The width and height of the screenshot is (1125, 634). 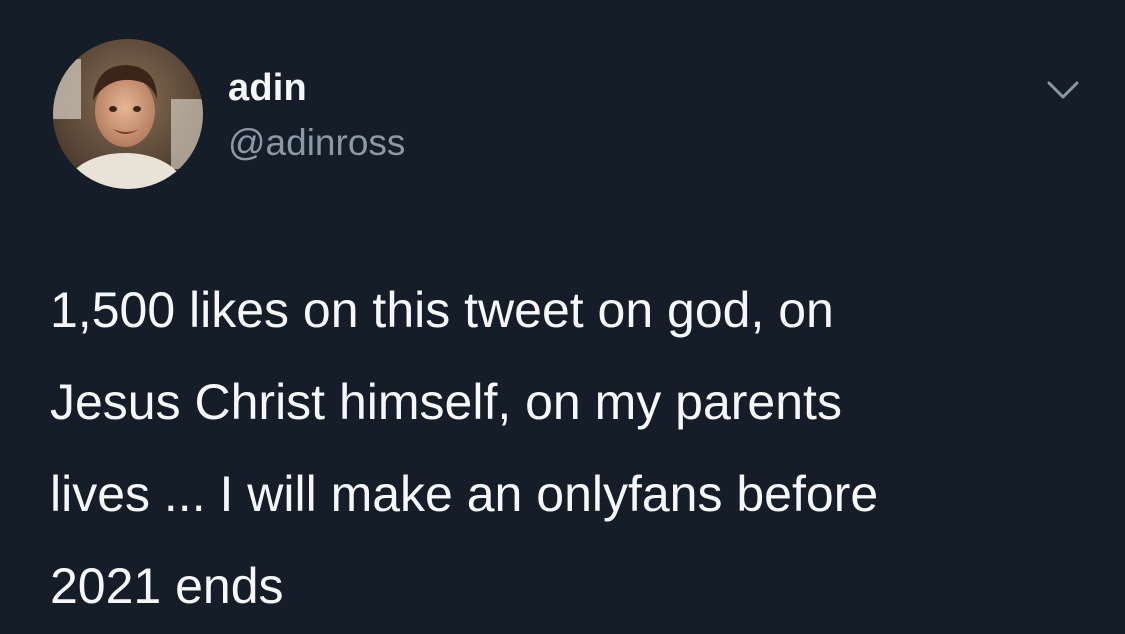 I want to click on author-display-name: adin, so click(x=267, y=88).